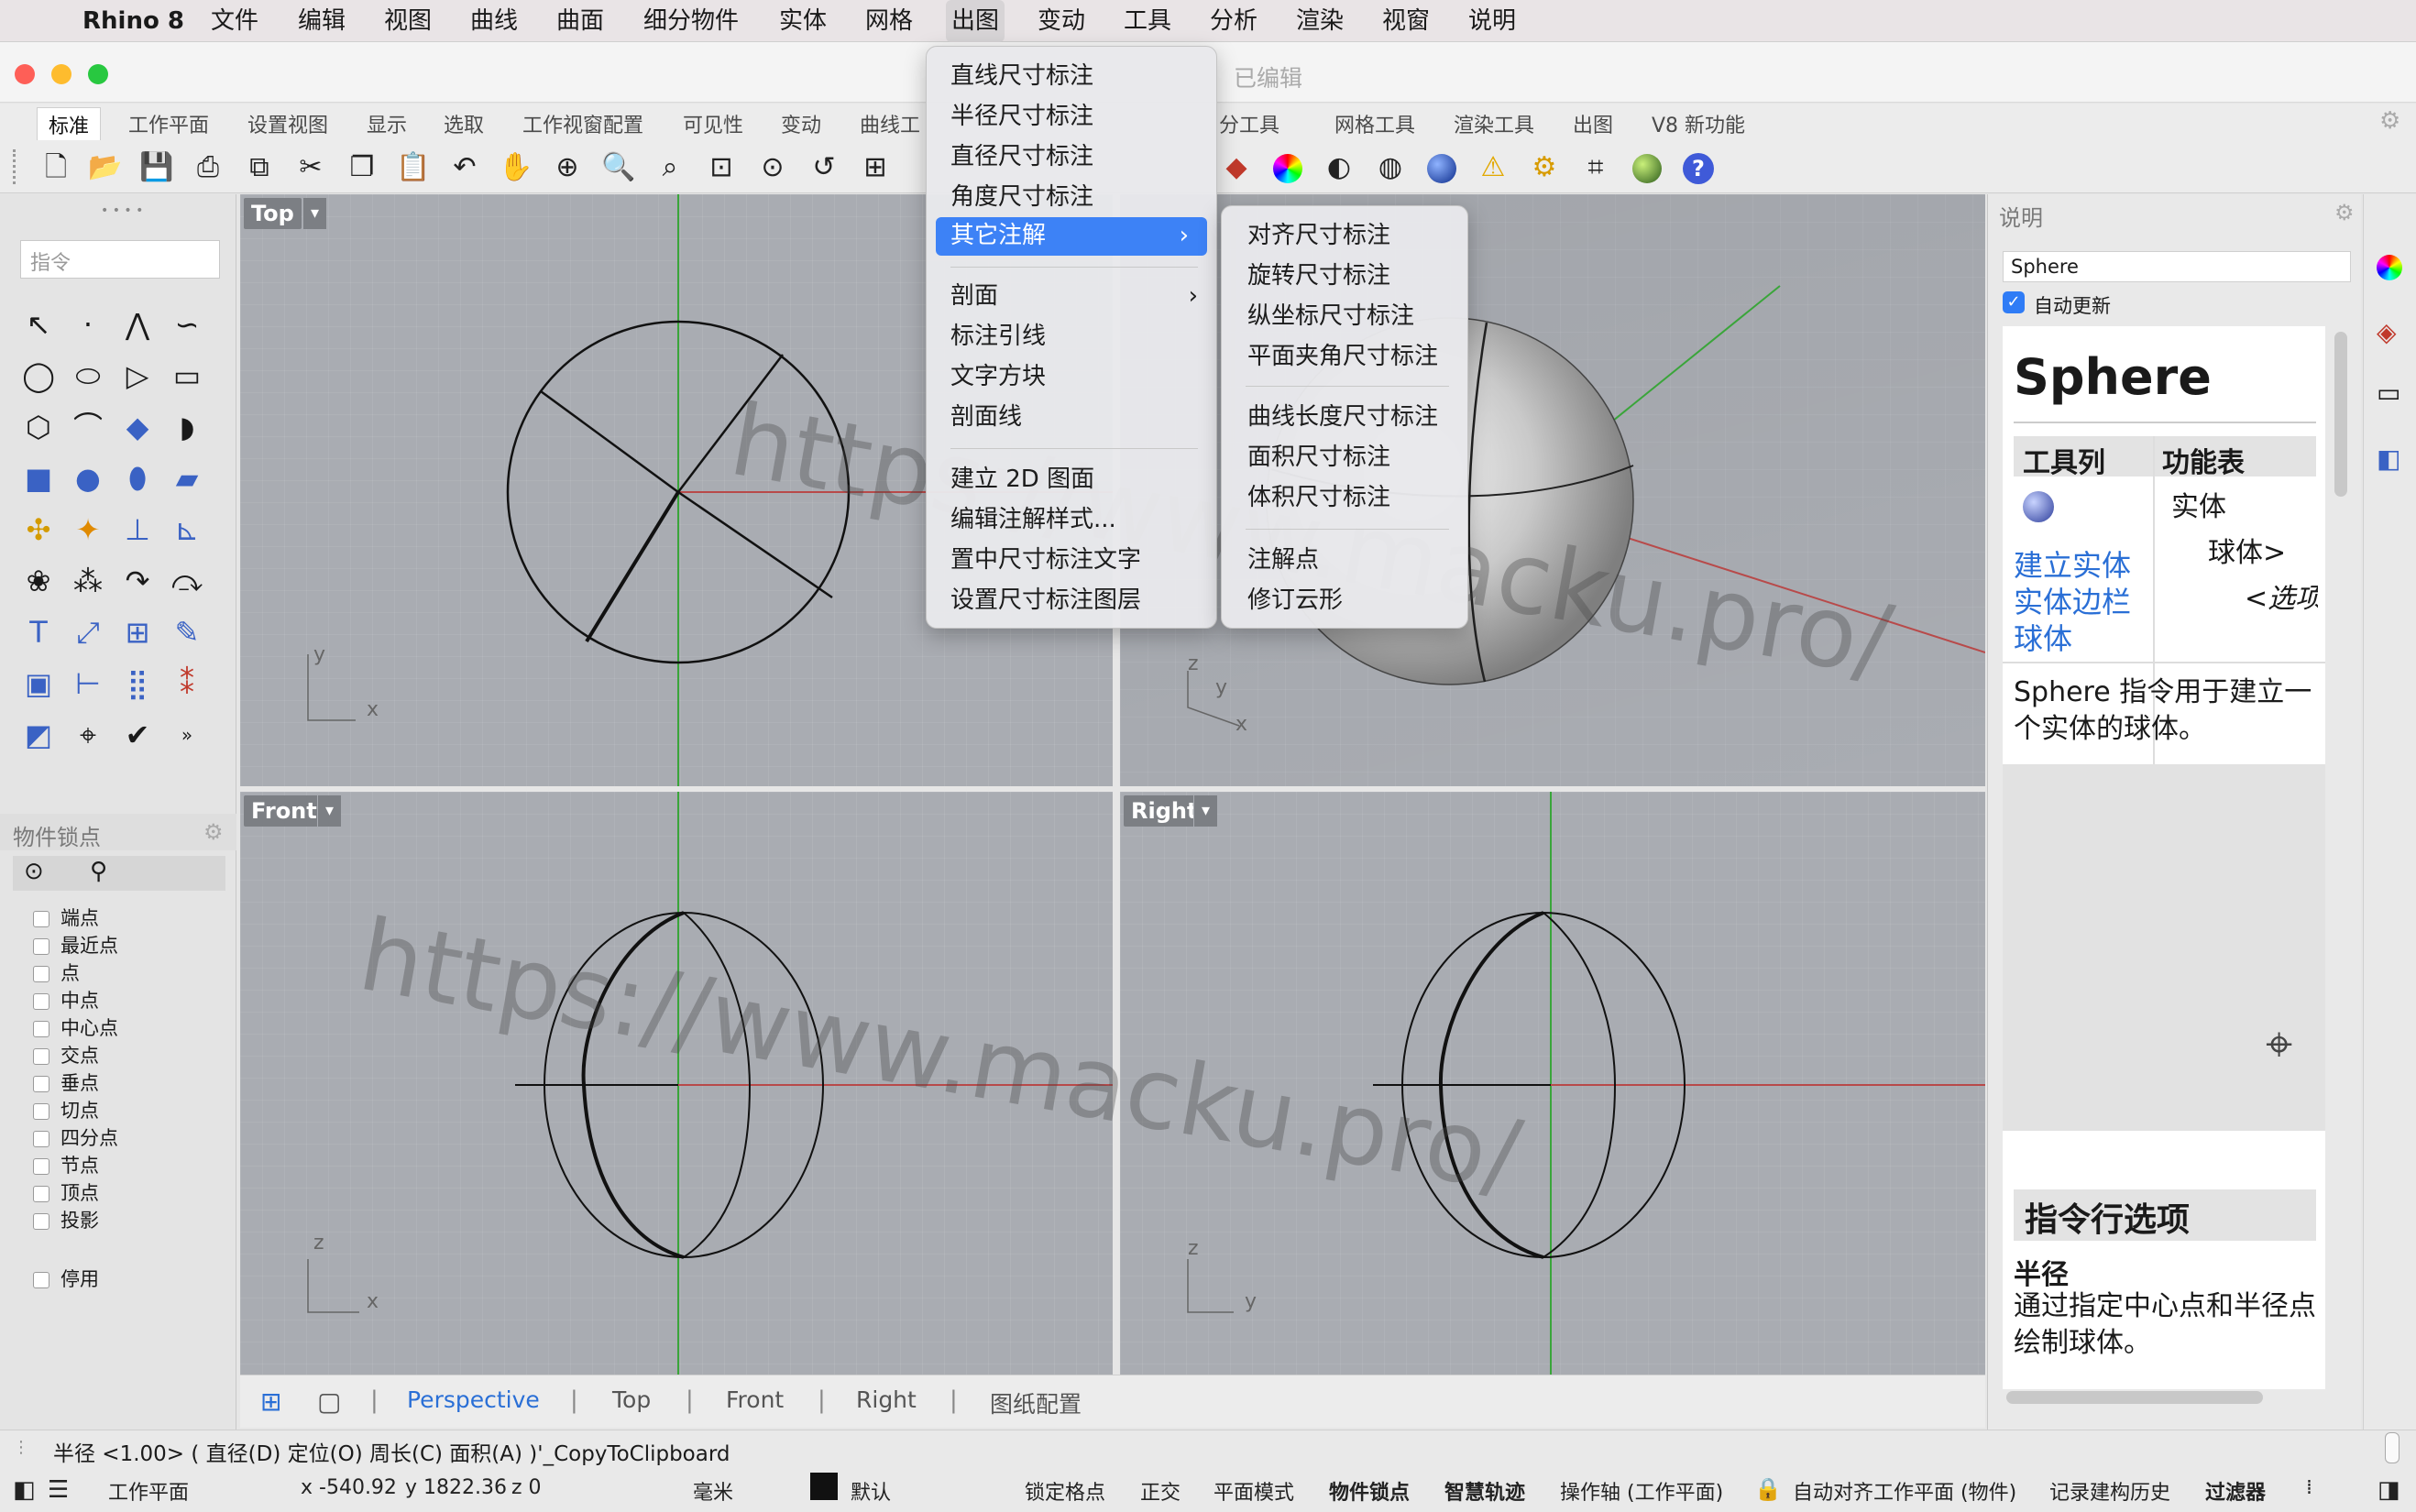 Image resolution: width=2416 pixels, height=1512 pixels. Describe the element at coordinates (1072, 76) in the screenshot. I see `menu-item-linear-dim: 直线尺寸标注` at that location.